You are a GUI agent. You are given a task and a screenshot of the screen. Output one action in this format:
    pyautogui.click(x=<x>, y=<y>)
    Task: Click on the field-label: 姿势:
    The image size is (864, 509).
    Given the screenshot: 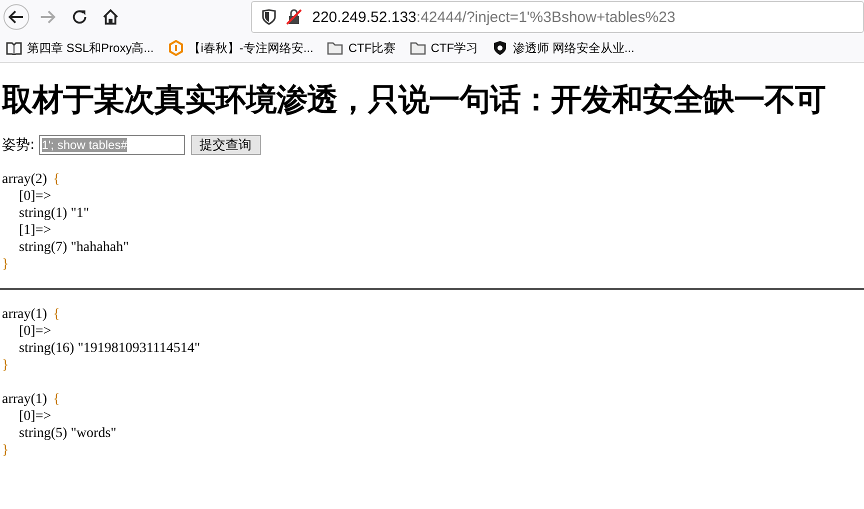 What is the action you would take?
    pyautogui.click(x=18, y=145)
    